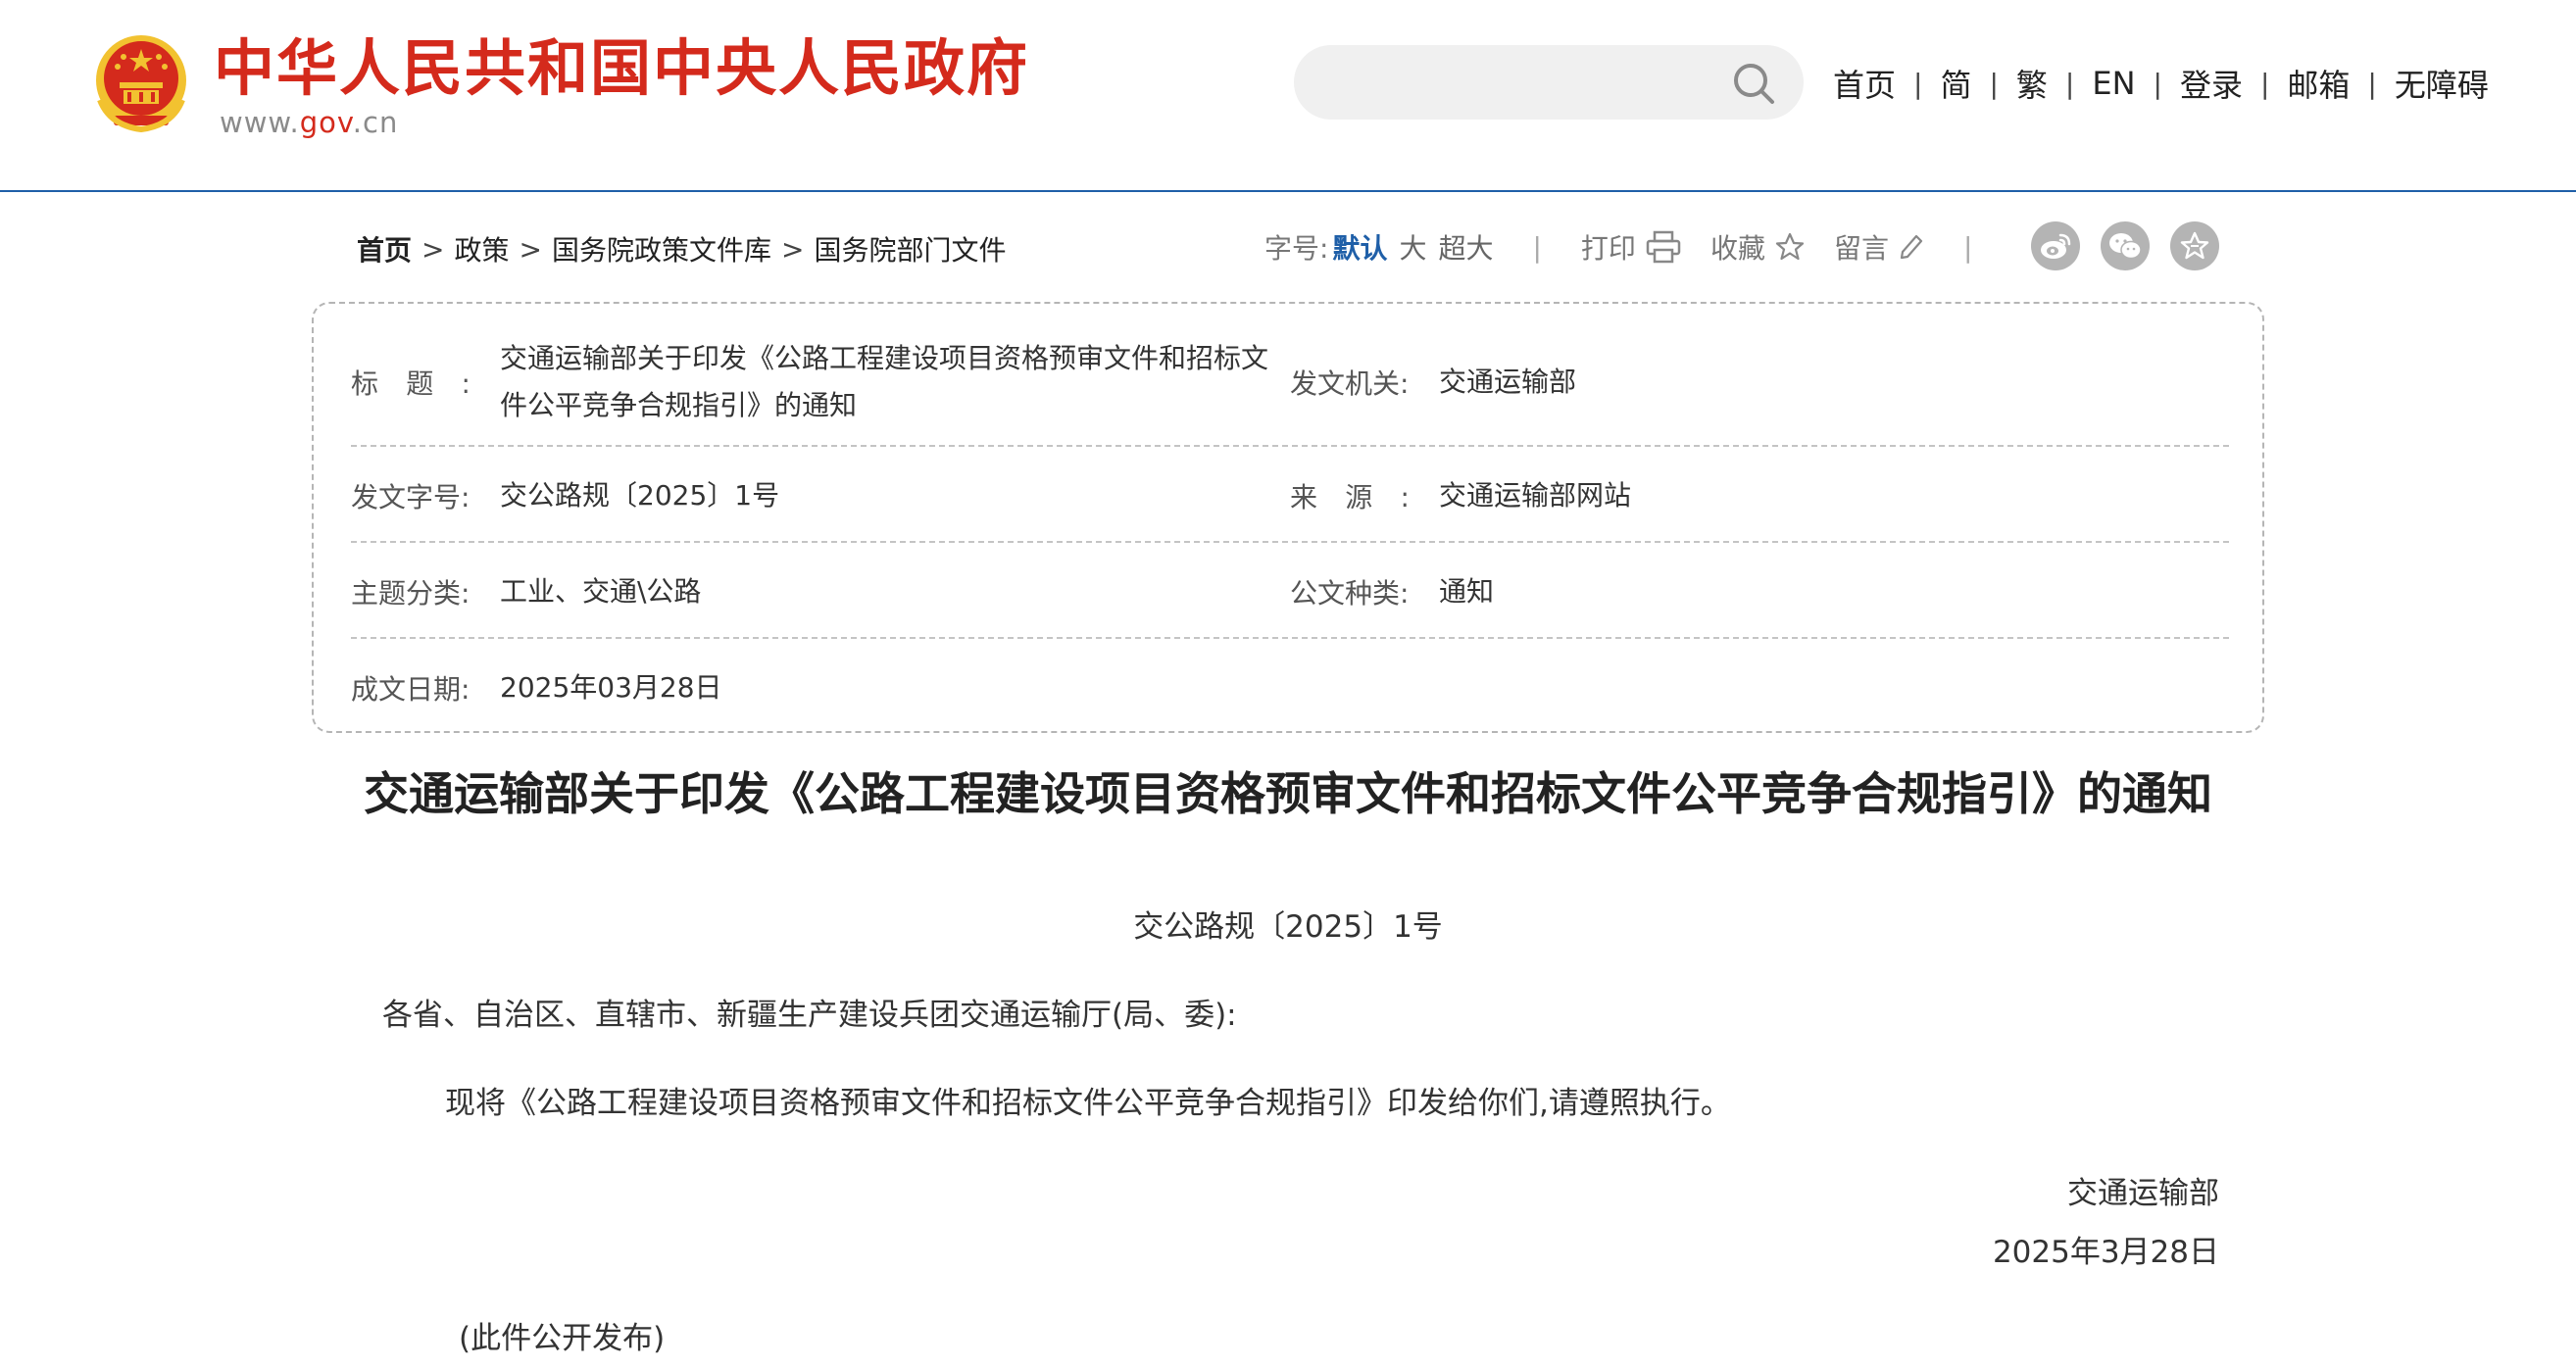 Image resolution: width=2576 pixels, height=1368 pixels. I want to click on issuer-value: 交通运输部, so click(1508, 382).